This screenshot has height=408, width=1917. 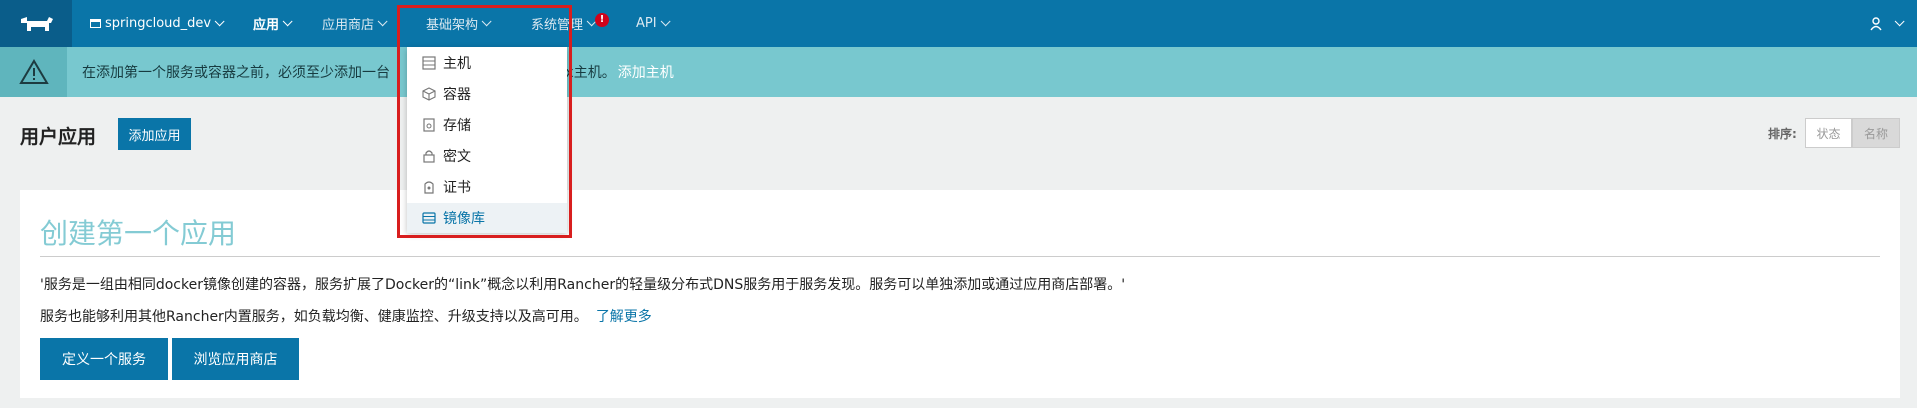 I want to click on sort-by-state-button: 状态, so click(x=1828, y=133).